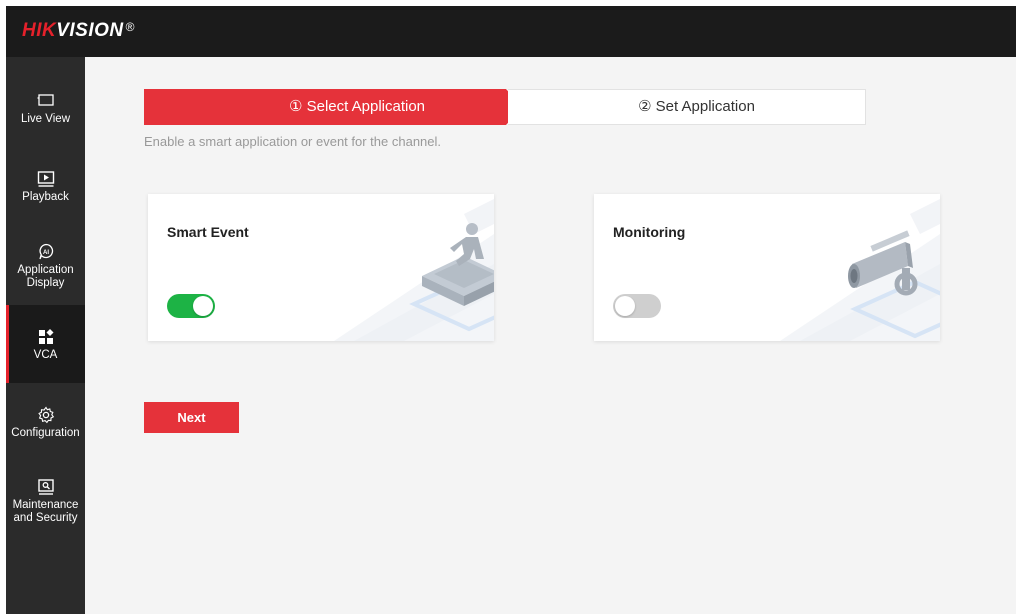  I want to click on sidebar-item-label: Maintenance, so click(45, 505).